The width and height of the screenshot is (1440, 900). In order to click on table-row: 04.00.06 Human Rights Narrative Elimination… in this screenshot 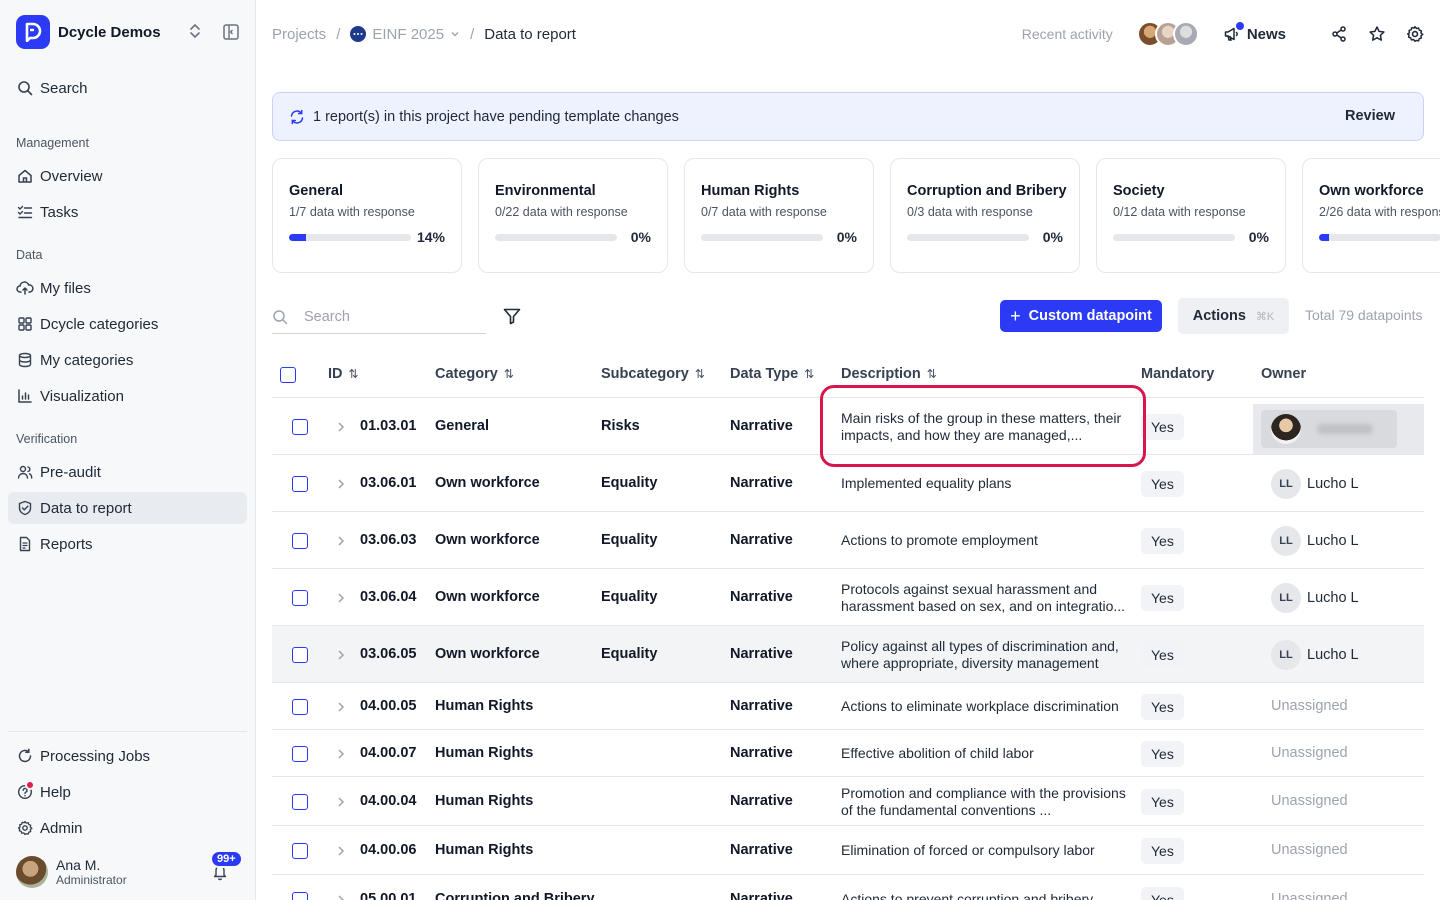, I will do `click(848, 850)`.